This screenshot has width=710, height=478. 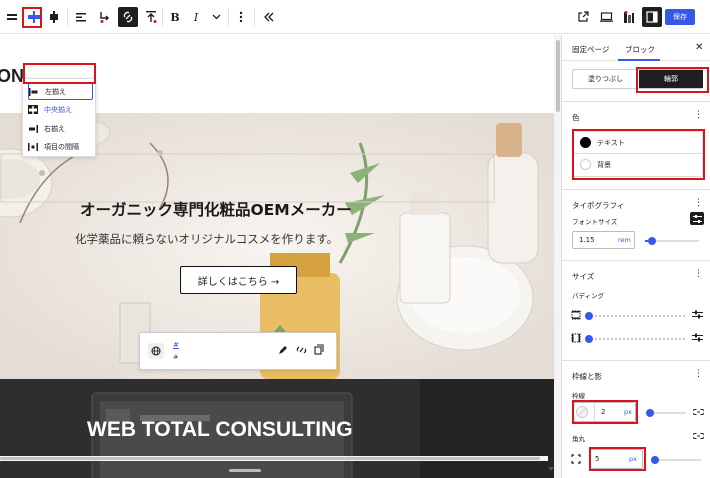 I want to click on align-center-option: 中央揃え, so click(x=60, y=109).